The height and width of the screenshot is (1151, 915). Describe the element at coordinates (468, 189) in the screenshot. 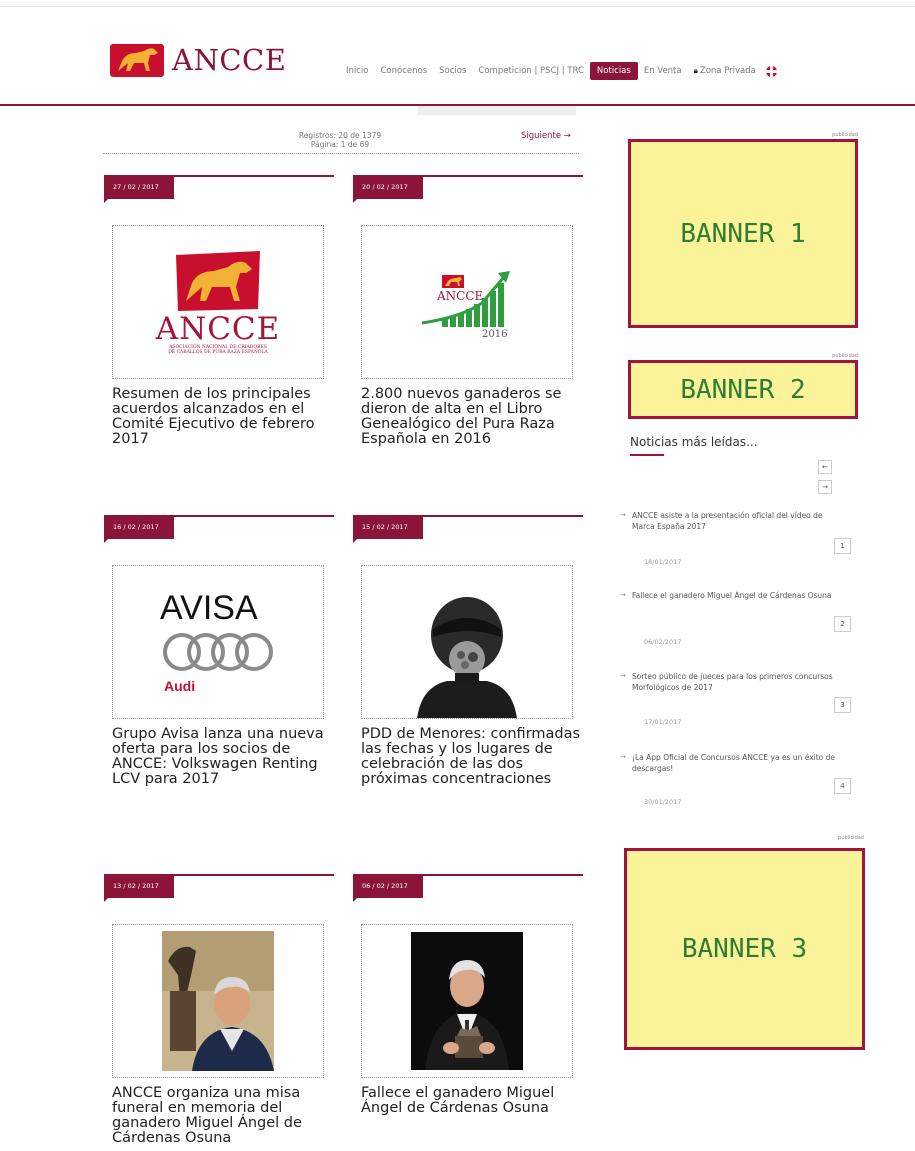

I see `date-bar: 20 / 02 / 2017` at that location.